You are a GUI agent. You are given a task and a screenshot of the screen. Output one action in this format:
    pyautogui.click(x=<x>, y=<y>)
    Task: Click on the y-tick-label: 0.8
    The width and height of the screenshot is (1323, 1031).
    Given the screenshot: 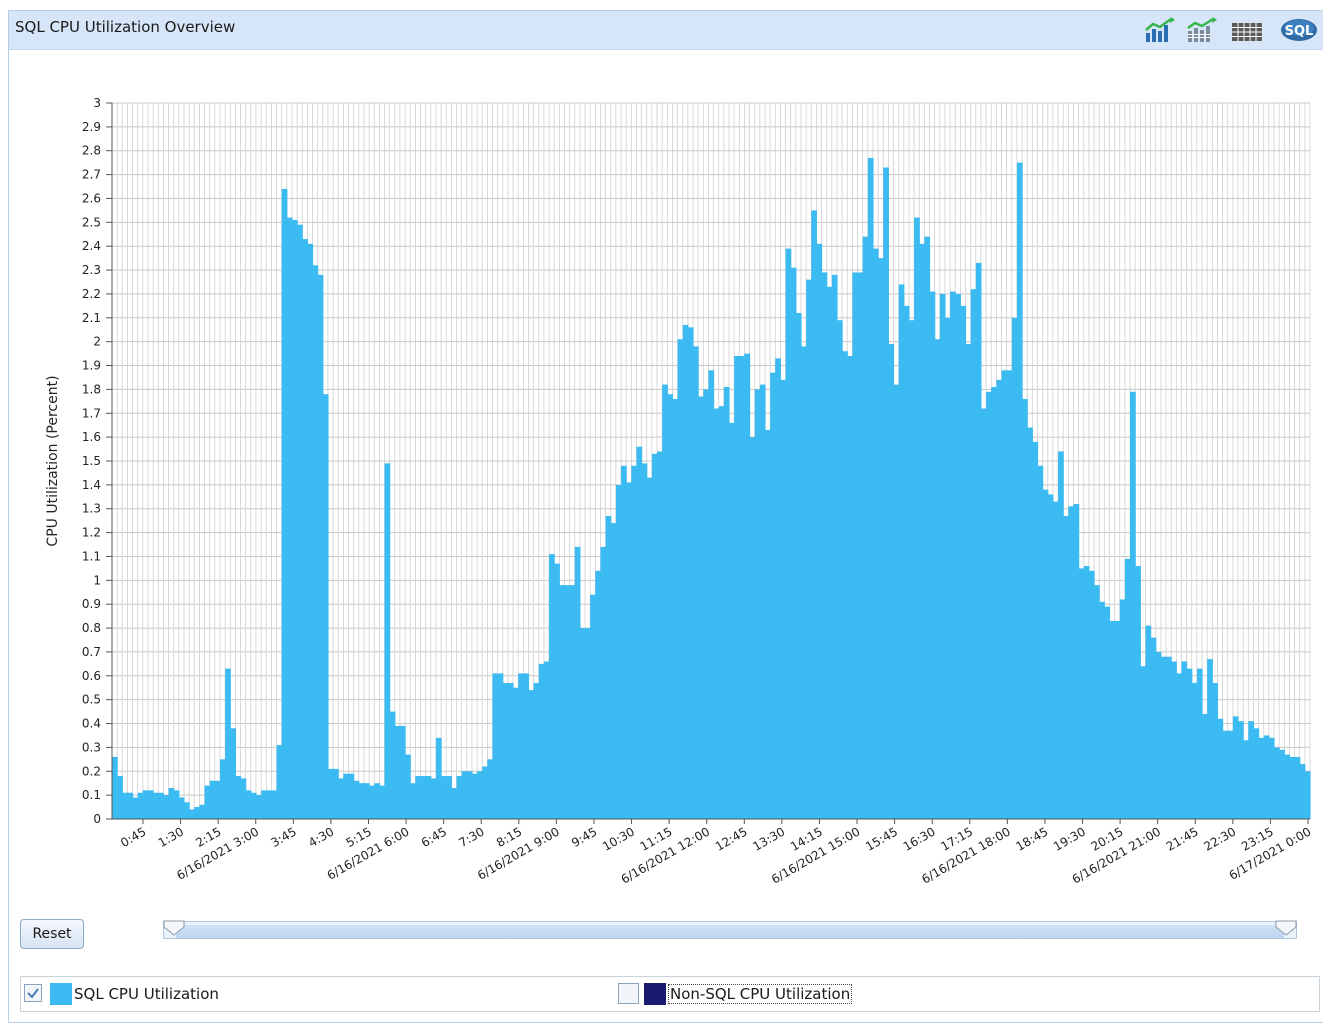 What is the action you would take?
    pyautogui.click(x=91, y=628)
    